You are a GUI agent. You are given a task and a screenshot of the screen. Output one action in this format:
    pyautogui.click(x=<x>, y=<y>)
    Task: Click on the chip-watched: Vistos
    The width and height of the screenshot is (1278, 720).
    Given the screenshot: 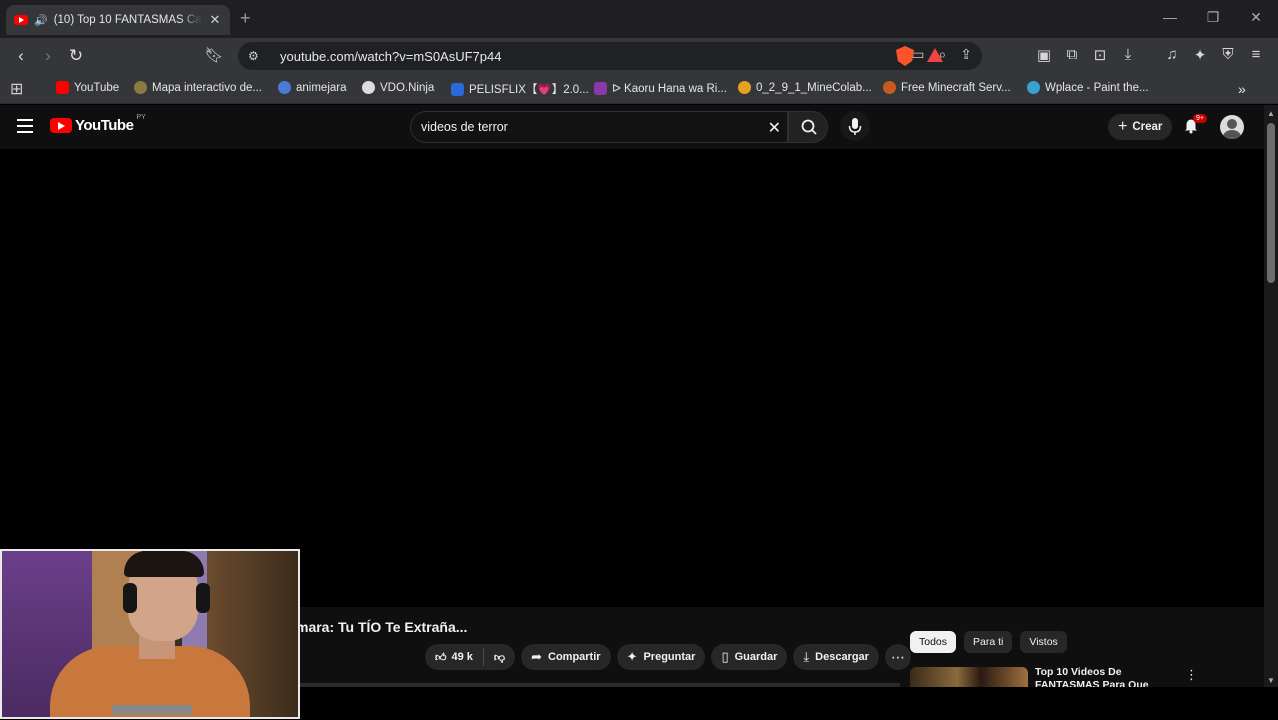 What is the action you would take?
    pyautogui.click(x=1043, y=642)
    